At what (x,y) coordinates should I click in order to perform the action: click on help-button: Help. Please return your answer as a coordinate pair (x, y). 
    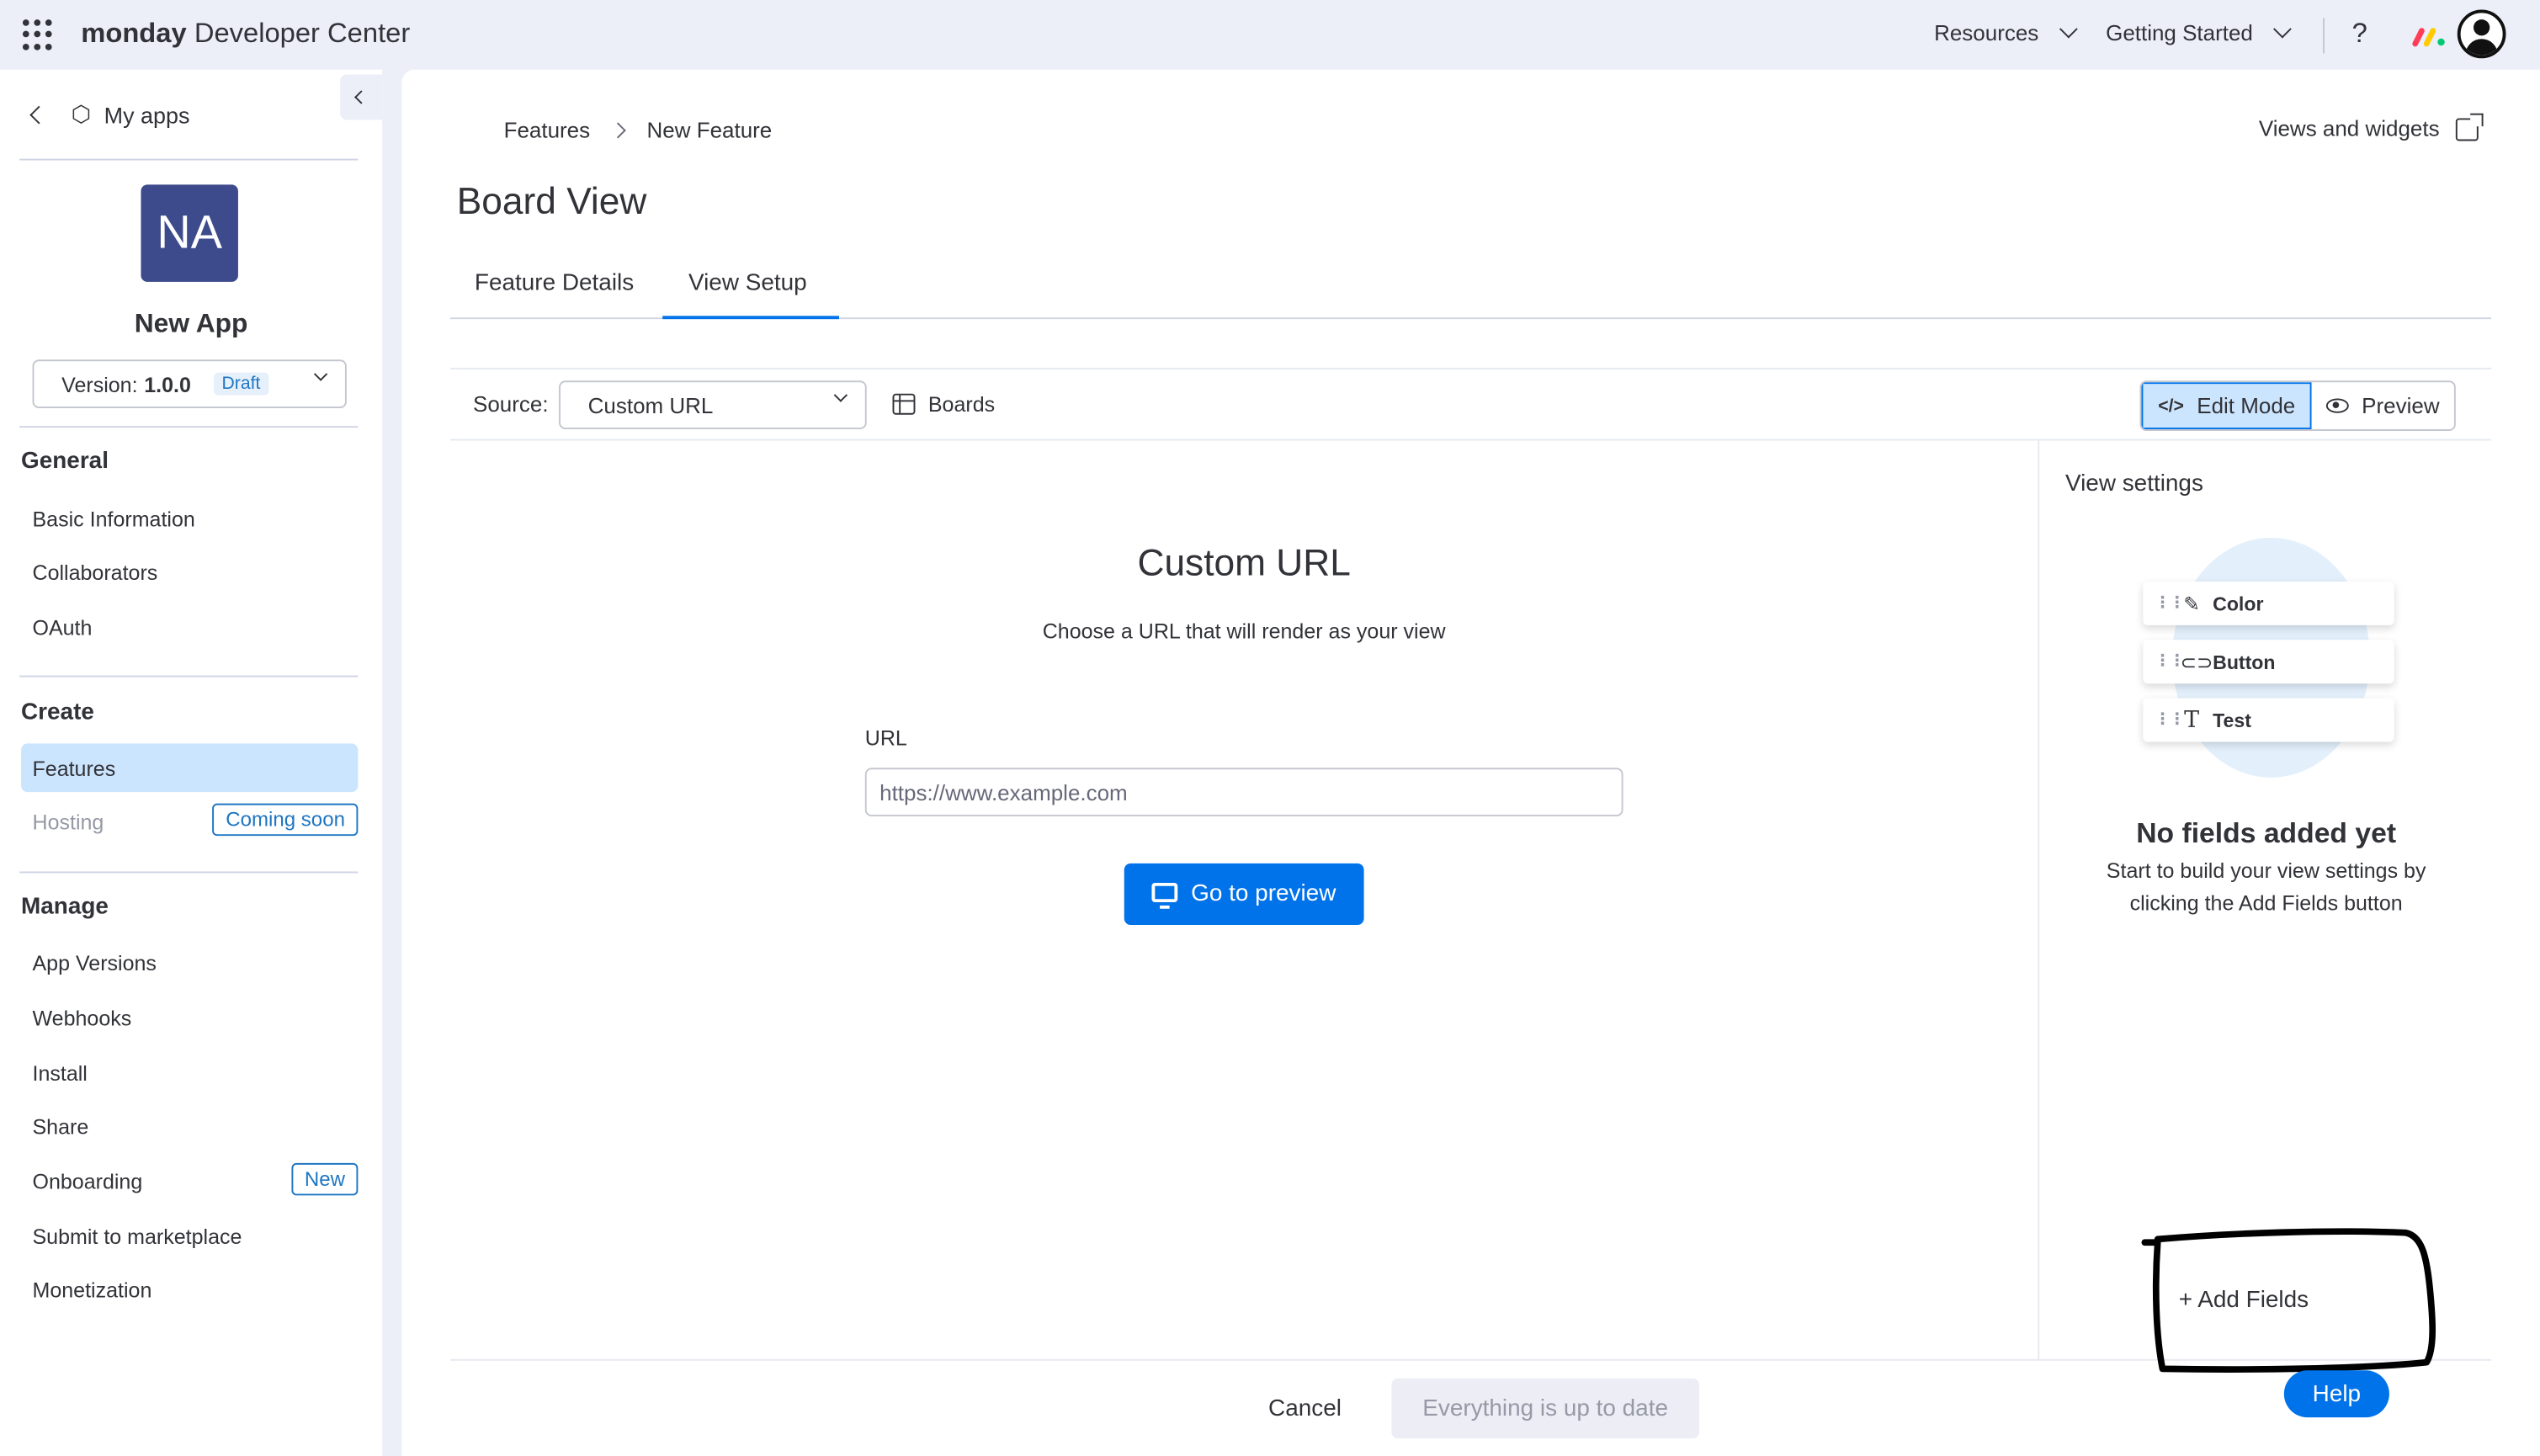
    Looking at the image, I should click on (2336, 1394).